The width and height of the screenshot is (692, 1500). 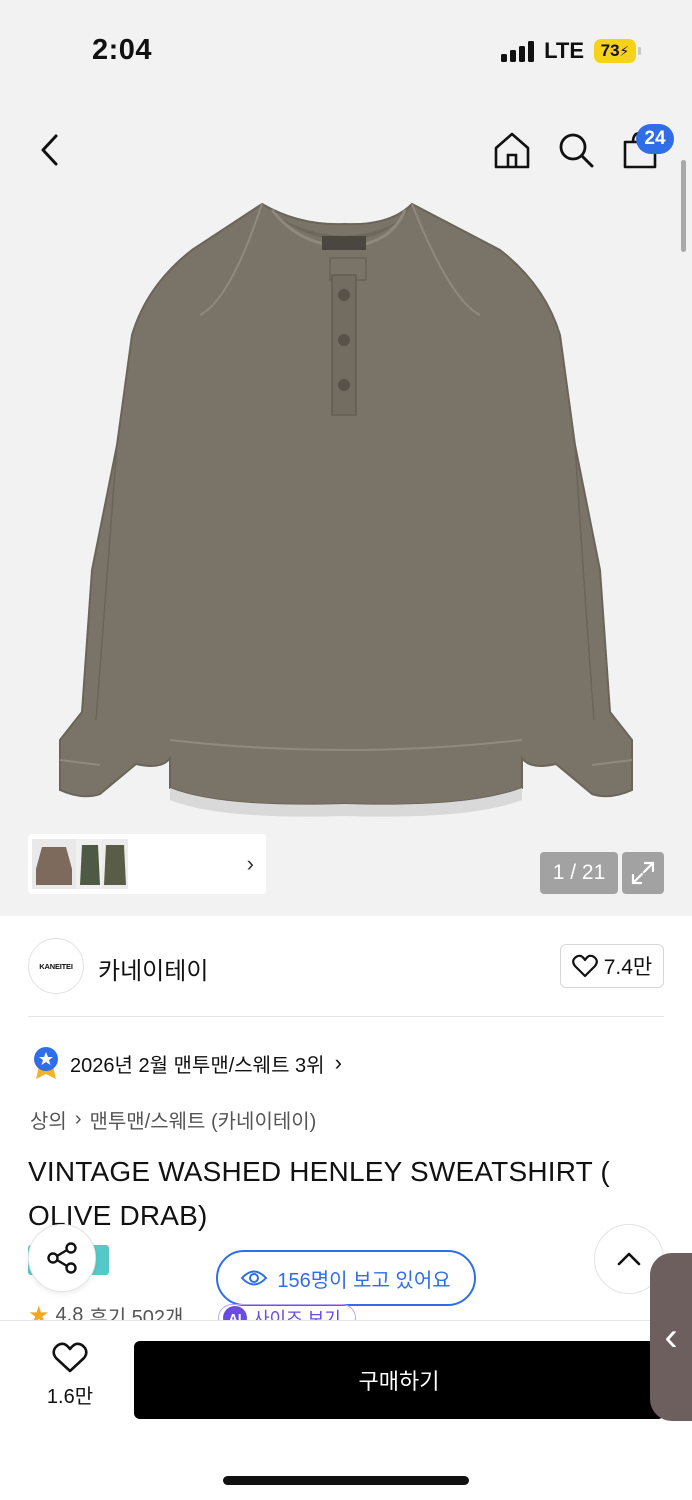 I want to click on breadcrumb: 상의 › 맨투맨/스웨트 (카네이테이), so click(x=173, y=1119).